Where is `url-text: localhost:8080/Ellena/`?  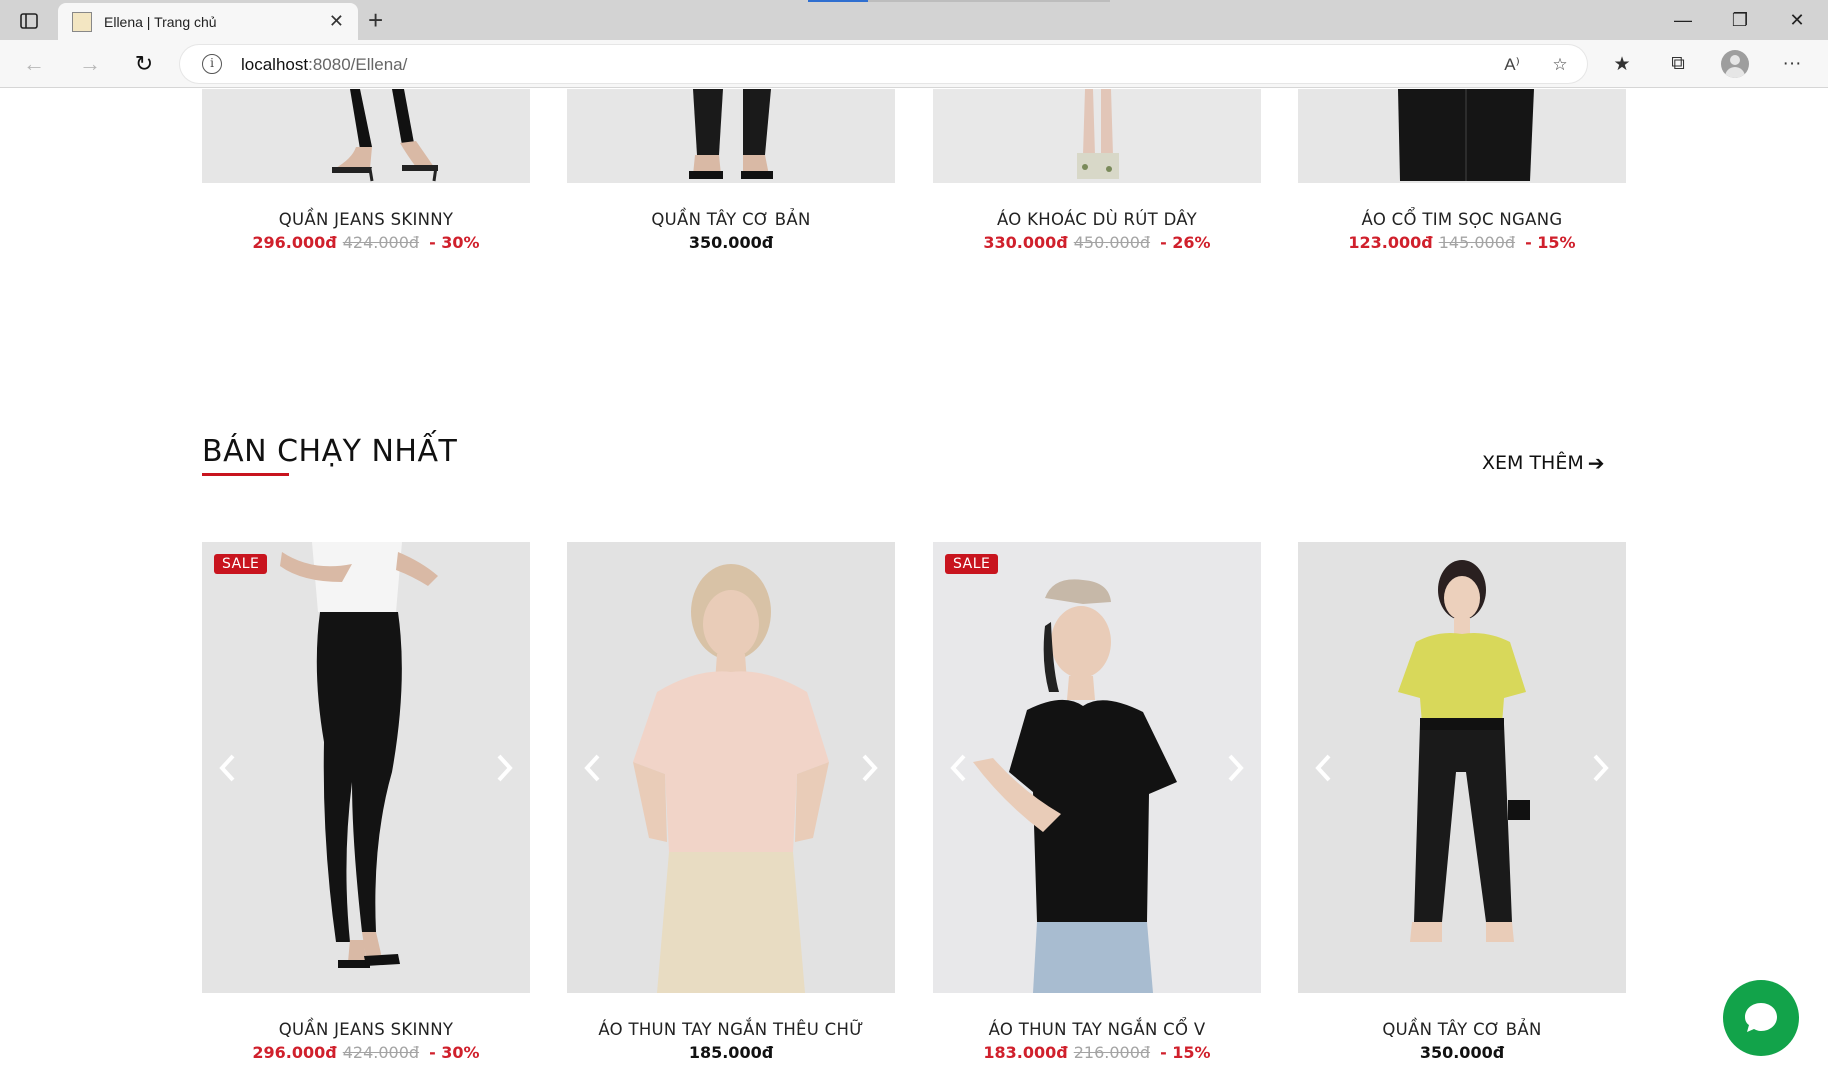 url-text: localhost:8080/Ellena/ is located at coordinates (324, 65).